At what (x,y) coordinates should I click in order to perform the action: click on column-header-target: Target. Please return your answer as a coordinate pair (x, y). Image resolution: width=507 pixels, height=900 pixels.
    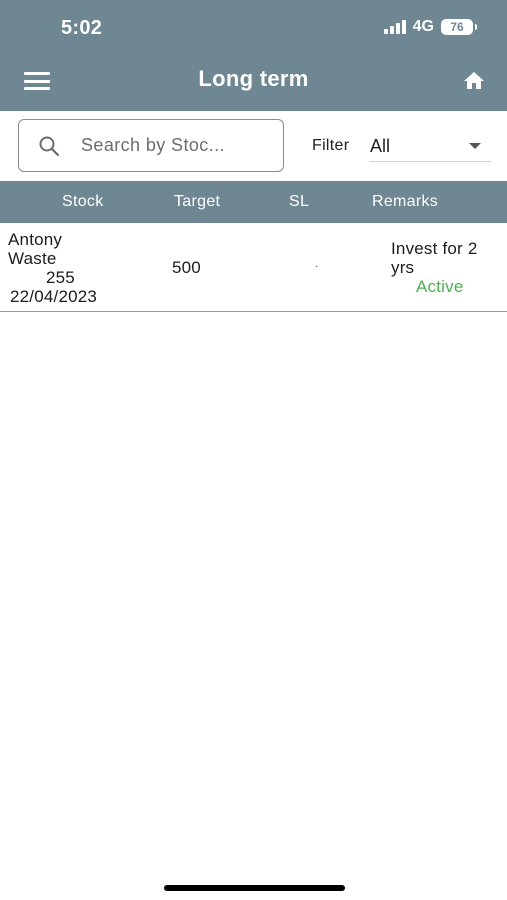
    Looking at the image, I should click on (197, 201).